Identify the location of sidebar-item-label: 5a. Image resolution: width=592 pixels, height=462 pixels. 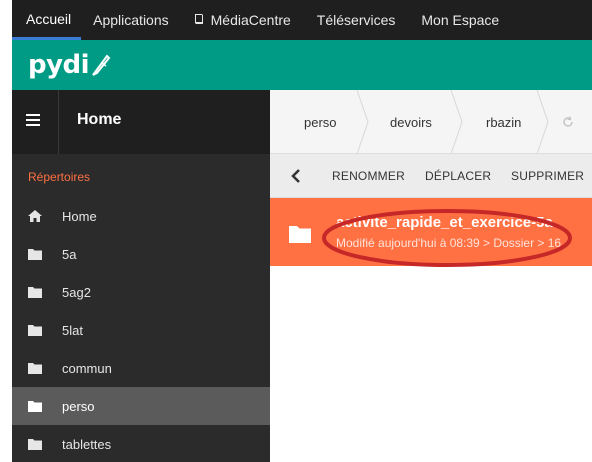
(69, 254).